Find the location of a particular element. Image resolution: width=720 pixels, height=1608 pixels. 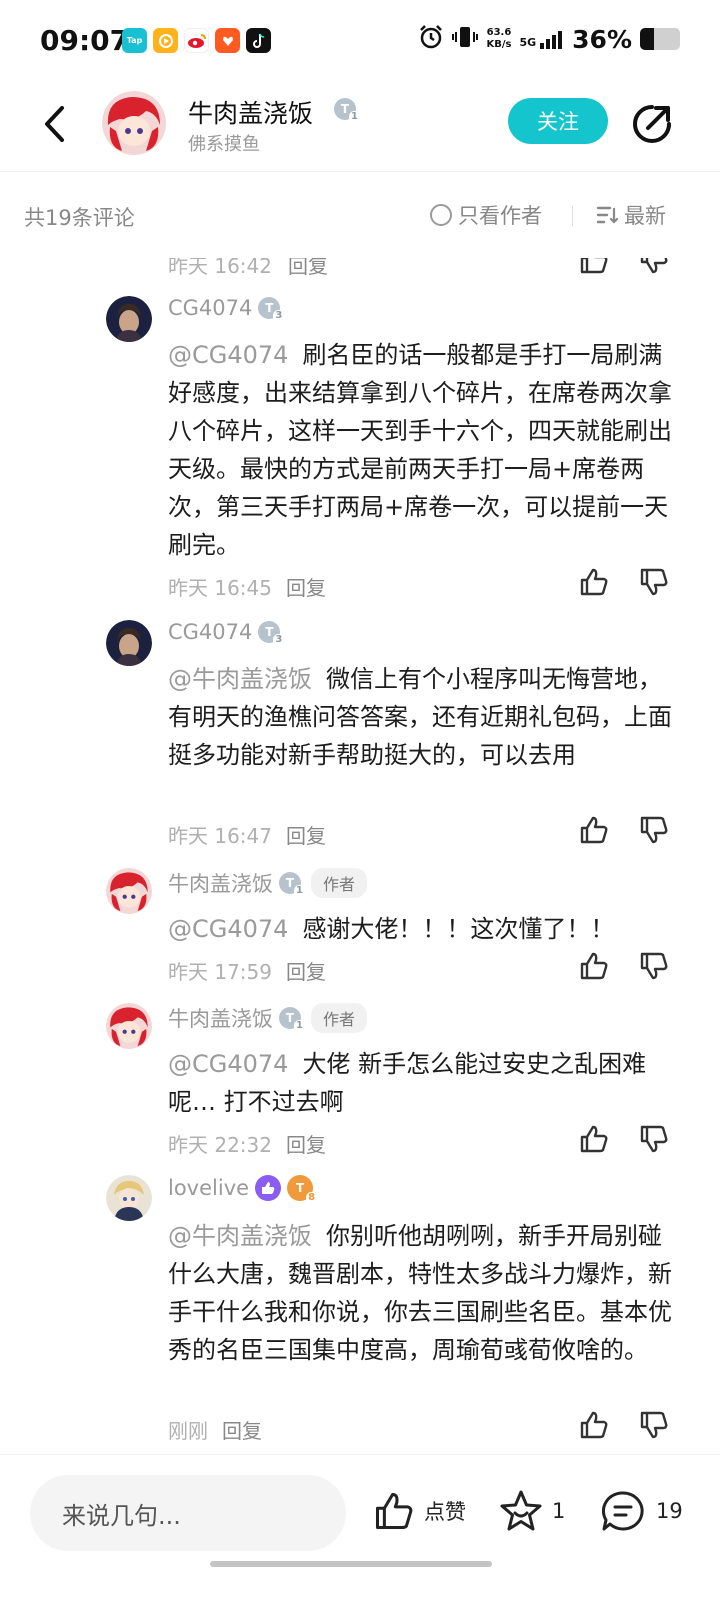

favorite-button: 1 is located at coordinates (531, 1511).